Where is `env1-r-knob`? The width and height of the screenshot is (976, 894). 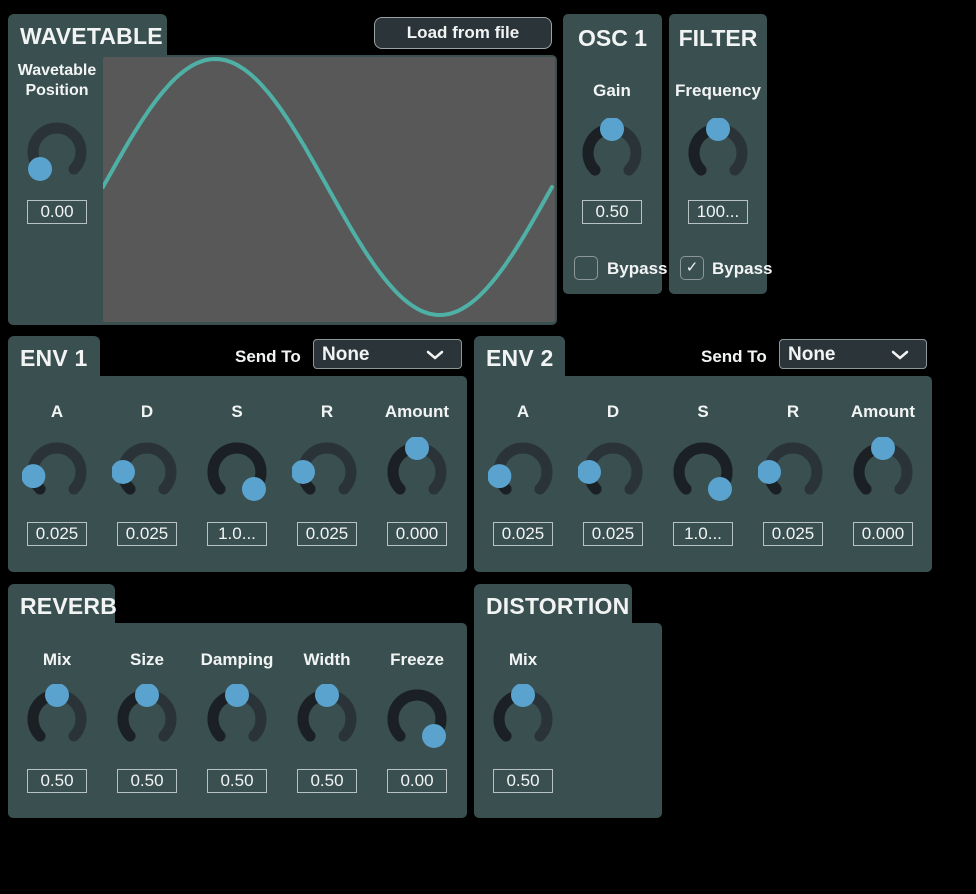
env1-r-knob is located at coordinates (326, 472).